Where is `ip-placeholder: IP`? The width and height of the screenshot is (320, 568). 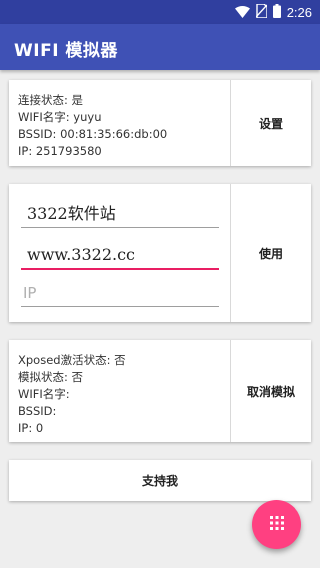
ip-placeholder: IP is located at coordinates (30, 293).